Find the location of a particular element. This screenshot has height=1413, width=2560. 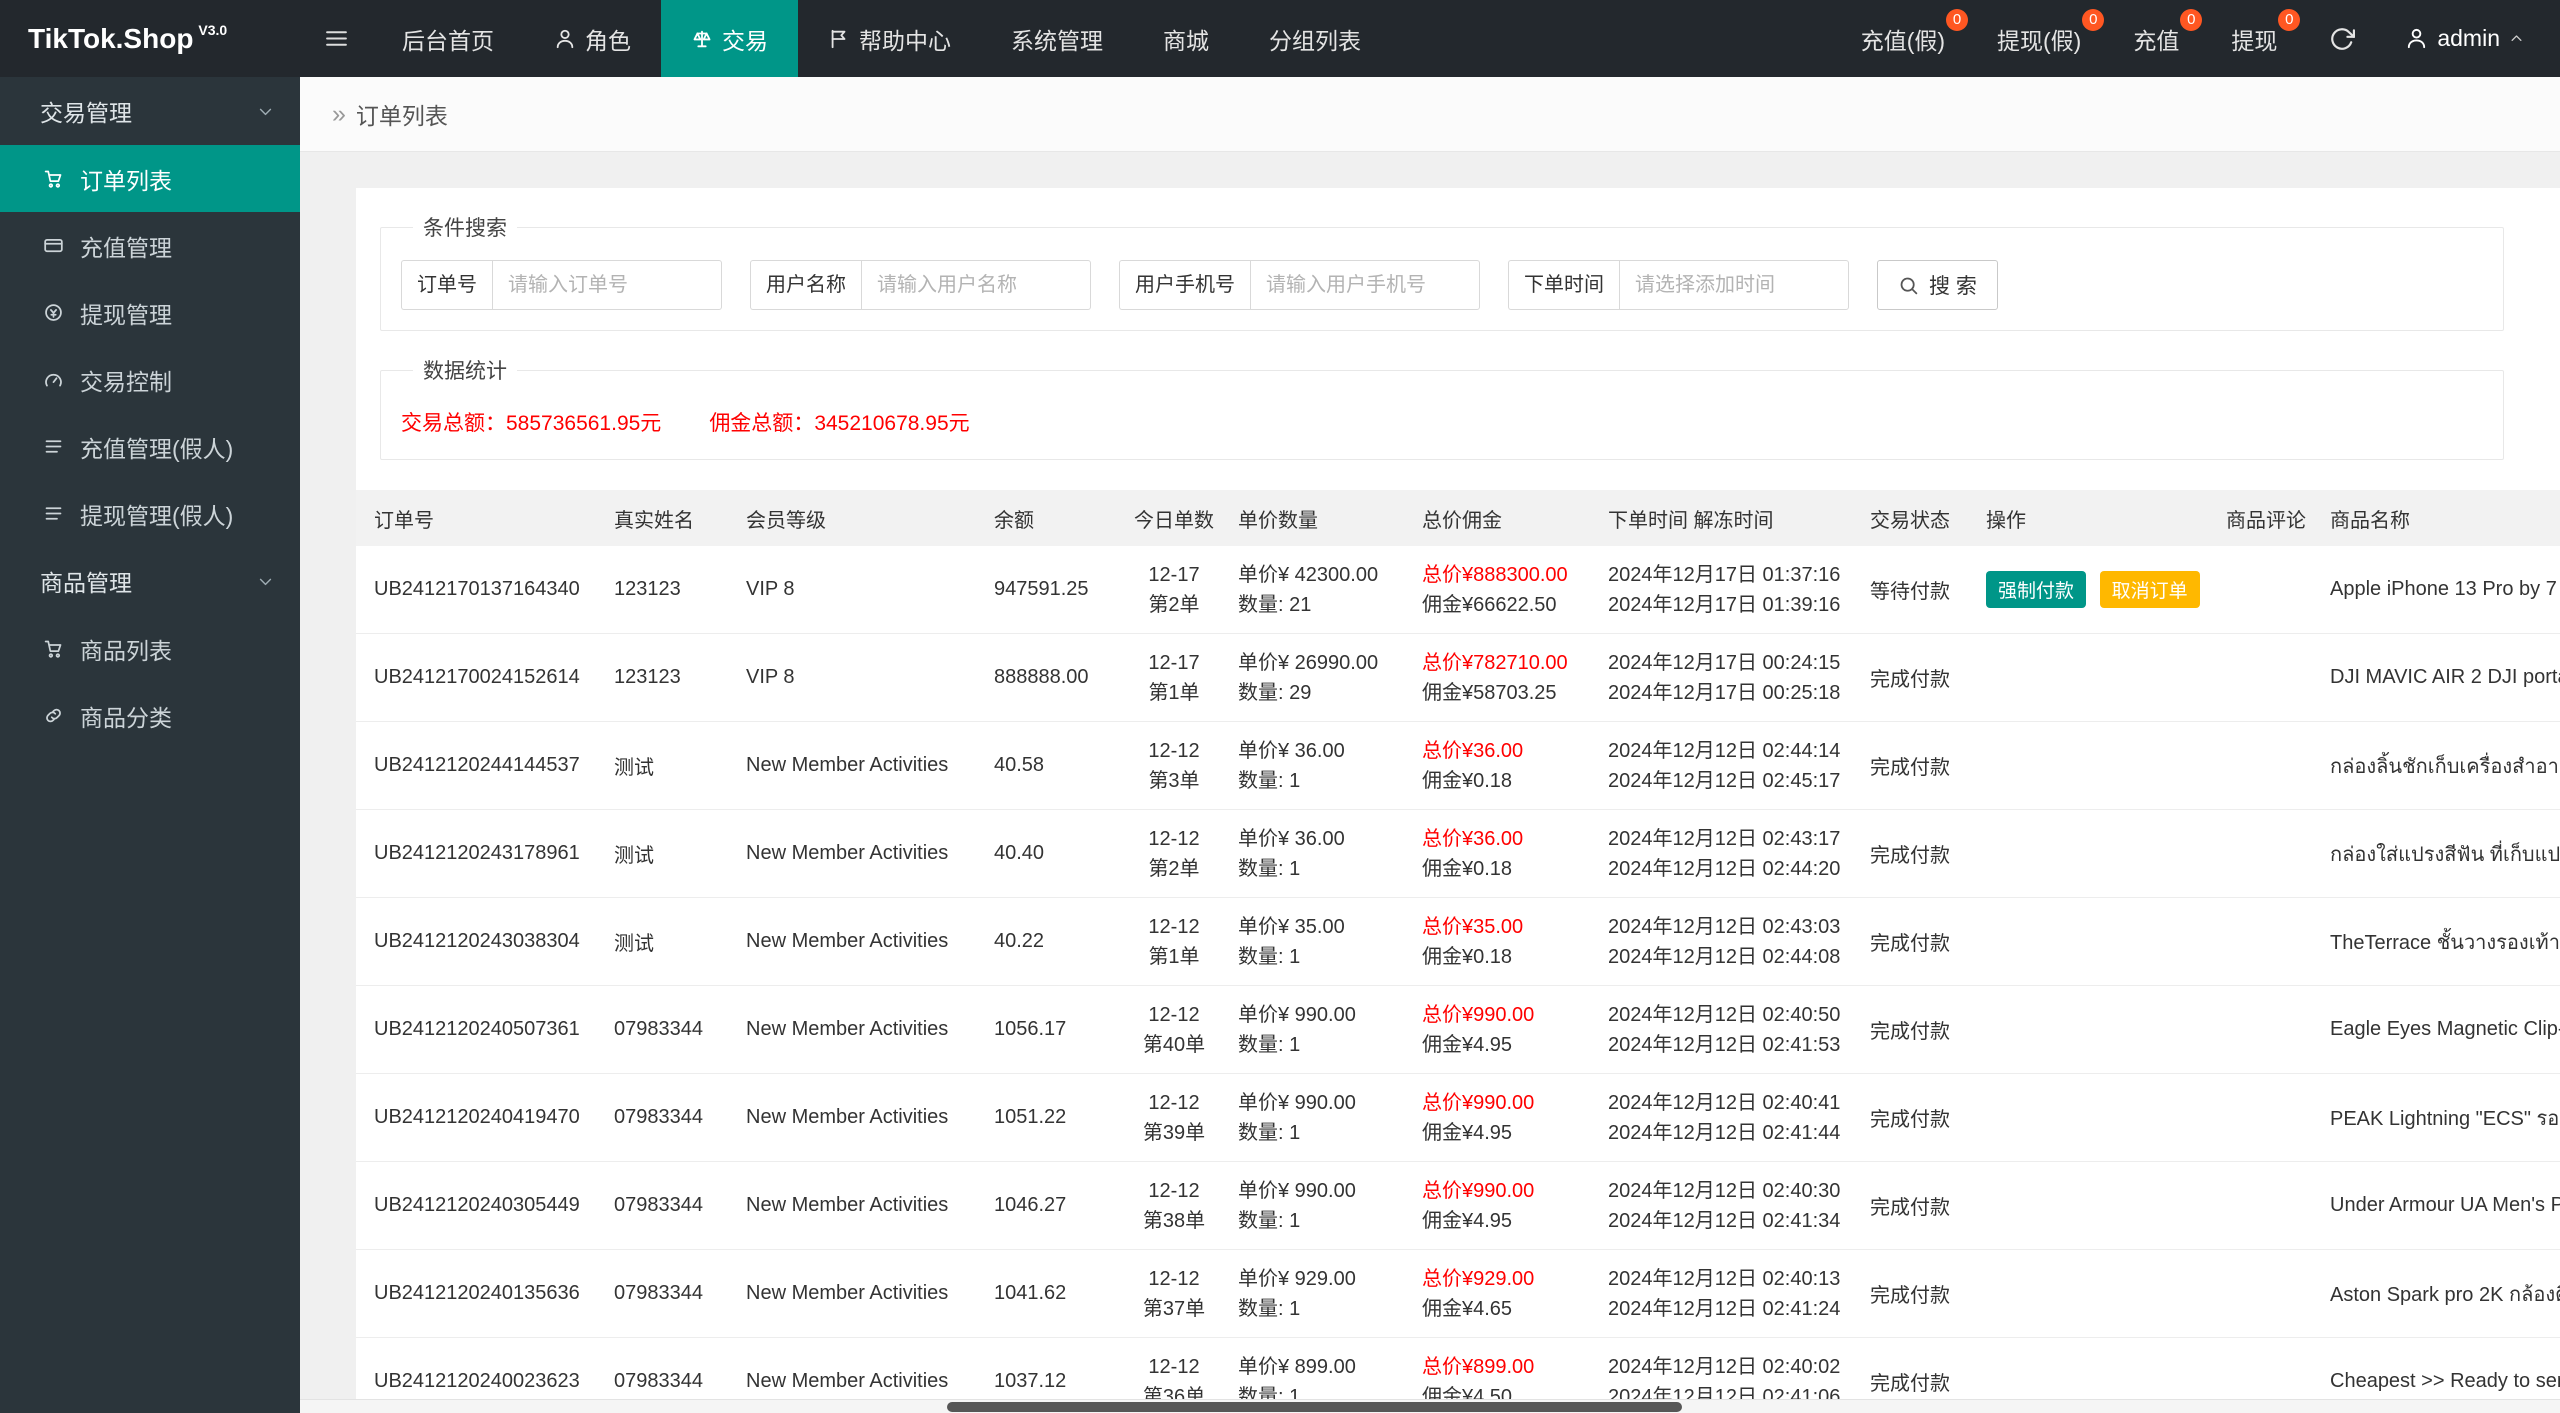

sidebar-item: 充值管理 is located at coordinates (150, 245).